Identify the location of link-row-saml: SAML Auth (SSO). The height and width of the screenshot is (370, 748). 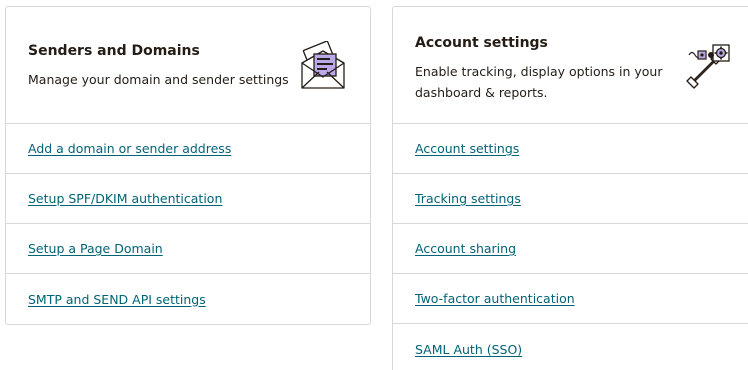
(570, 347).